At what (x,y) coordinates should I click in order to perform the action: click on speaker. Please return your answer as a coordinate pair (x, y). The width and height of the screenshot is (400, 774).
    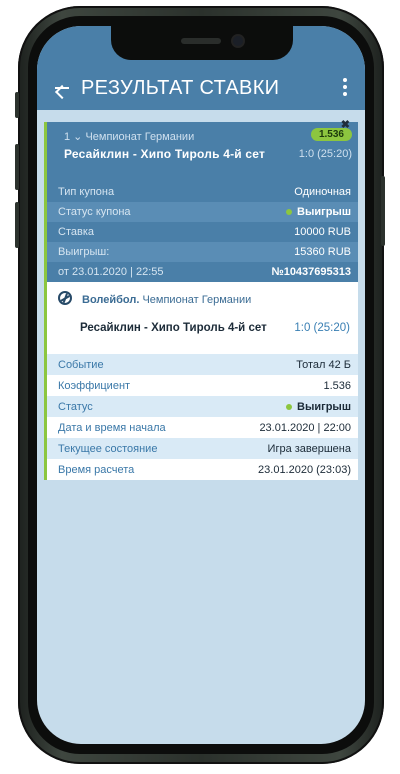
    Looking at the image, I should click on (201, 41).